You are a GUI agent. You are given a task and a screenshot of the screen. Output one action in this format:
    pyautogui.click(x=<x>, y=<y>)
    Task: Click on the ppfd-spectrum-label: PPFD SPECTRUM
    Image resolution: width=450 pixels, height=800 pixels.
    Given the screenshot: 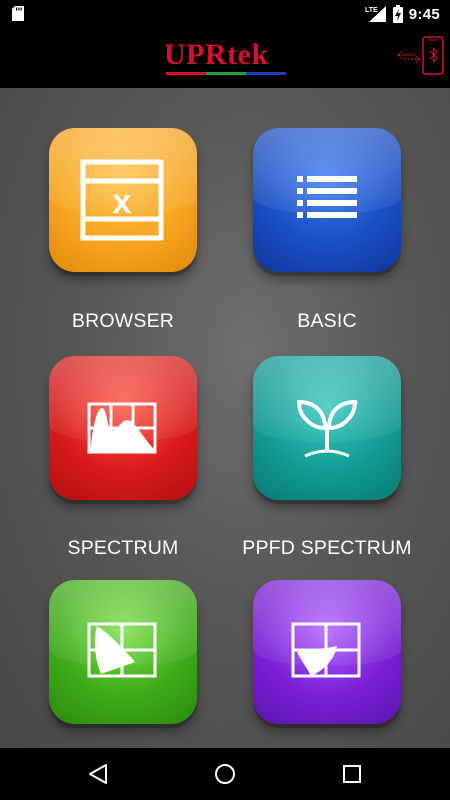 What is the action you would take?
    pyautogui.click(x=327, y=548)
    